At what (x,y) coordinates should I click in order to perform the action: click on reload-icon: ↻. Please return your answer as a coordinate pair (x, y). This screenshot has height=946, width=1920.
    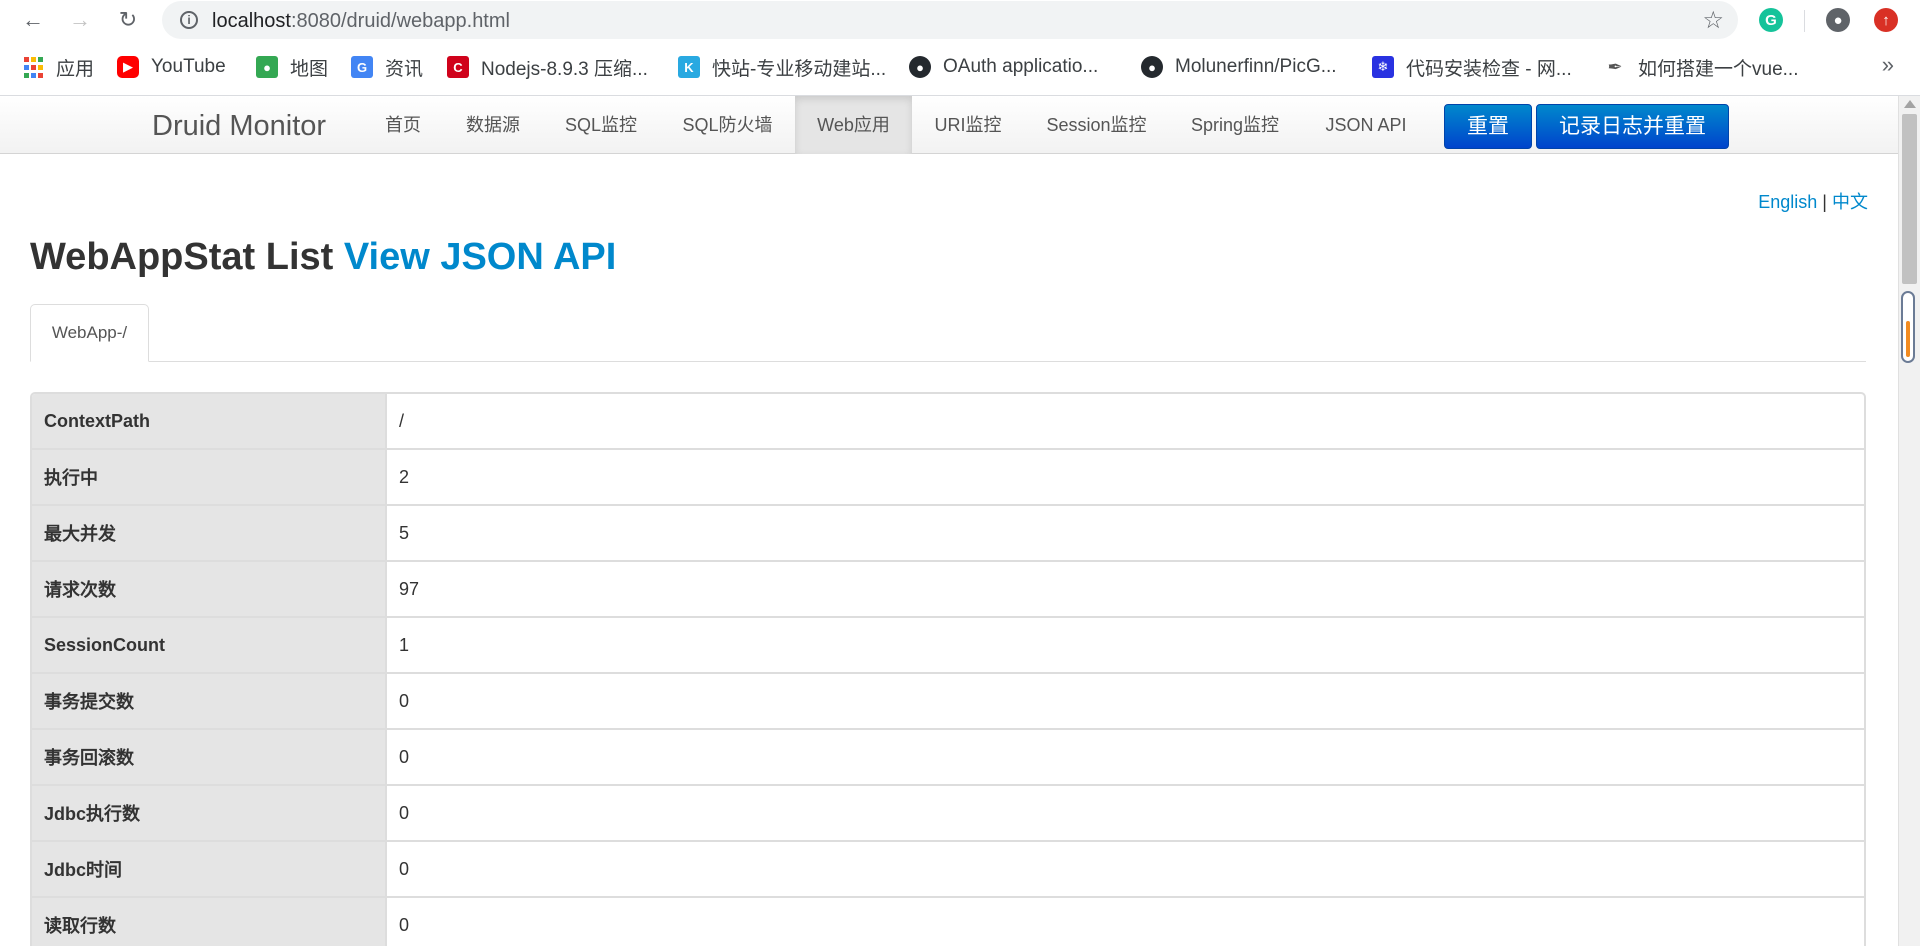
    Looking at the image, I should click on (128, 20).